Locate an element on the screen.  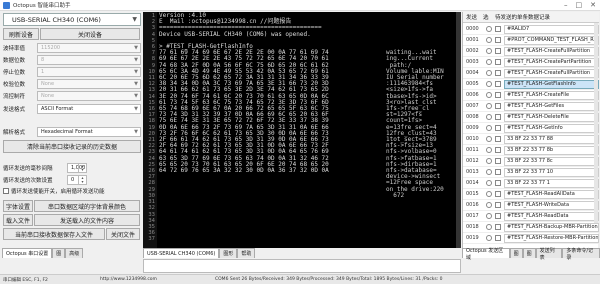
send-list-row: 0011 33 BF 22 33 77 8b is located at coordinates (531, 150).